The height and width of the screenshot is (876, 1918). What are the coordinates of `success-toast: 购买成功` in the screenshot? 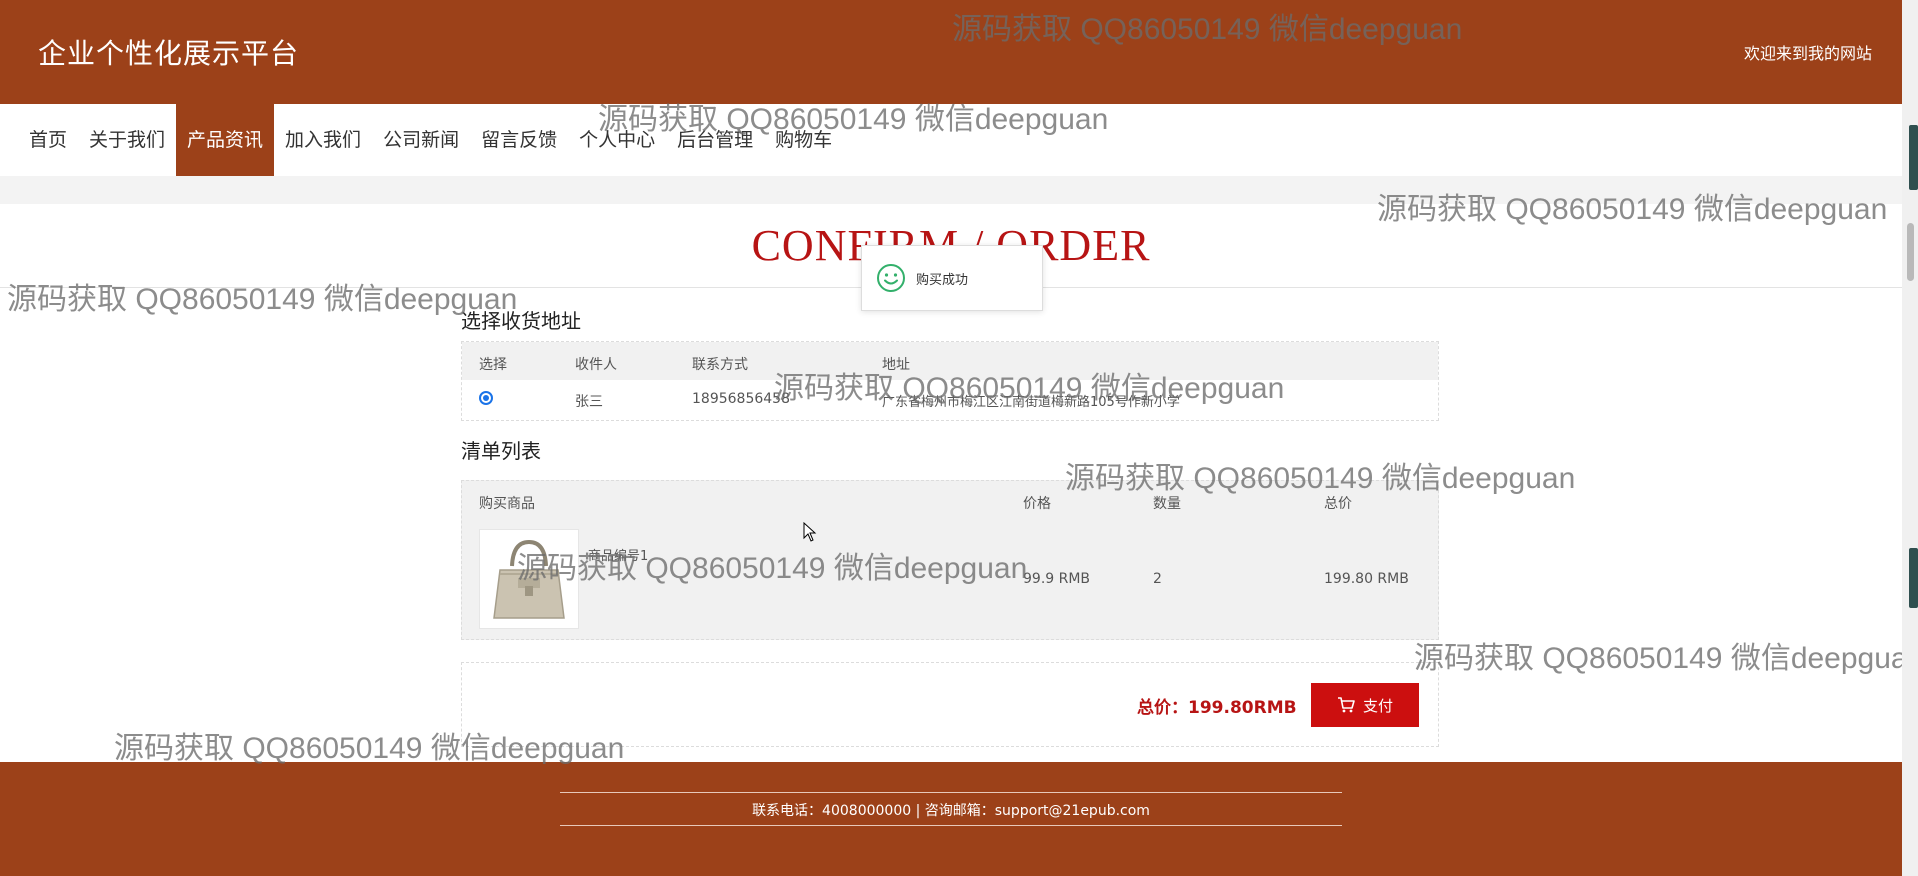 It's located at (952, 278).